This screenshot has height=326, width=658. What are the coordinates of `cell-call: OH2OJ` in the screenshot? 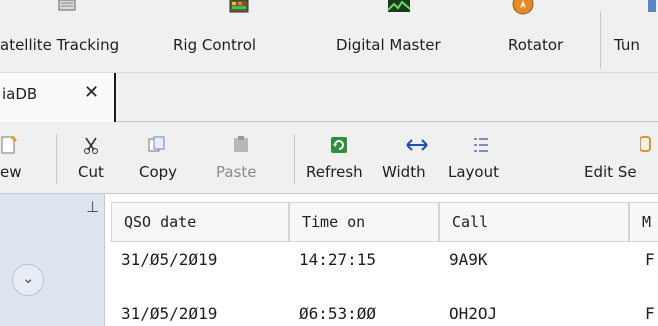 It's located at (473, 313).